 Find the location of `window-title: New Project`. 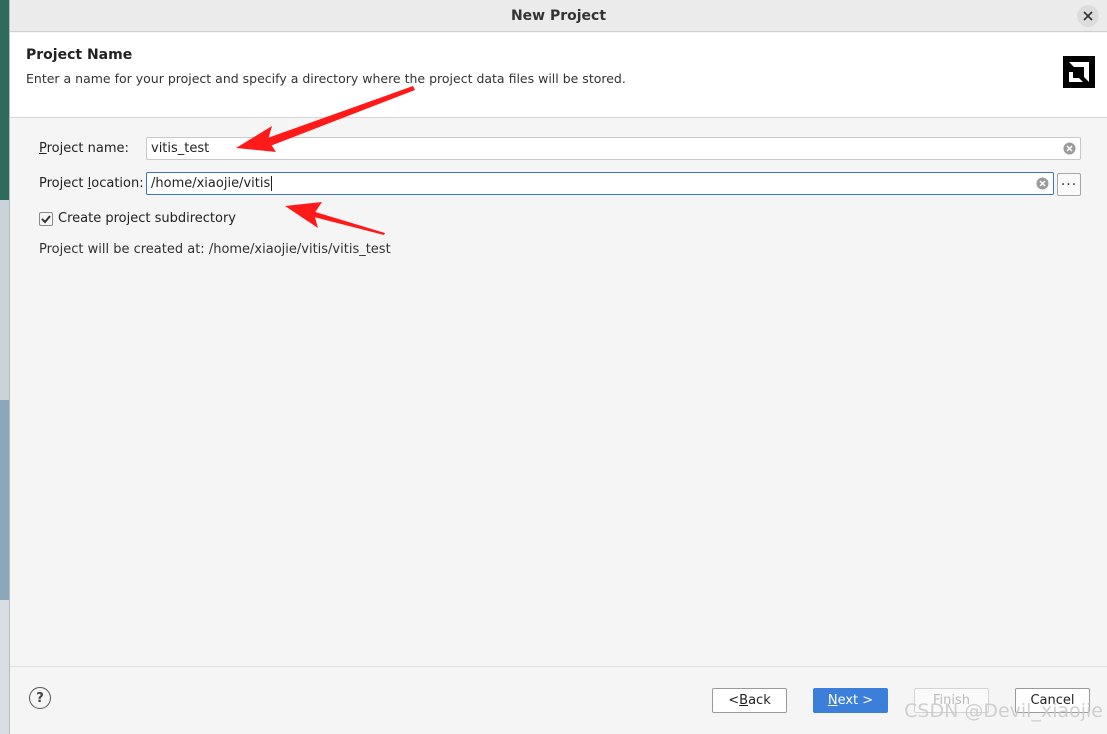

window-title: New Project is located at coordinates (558, 15).